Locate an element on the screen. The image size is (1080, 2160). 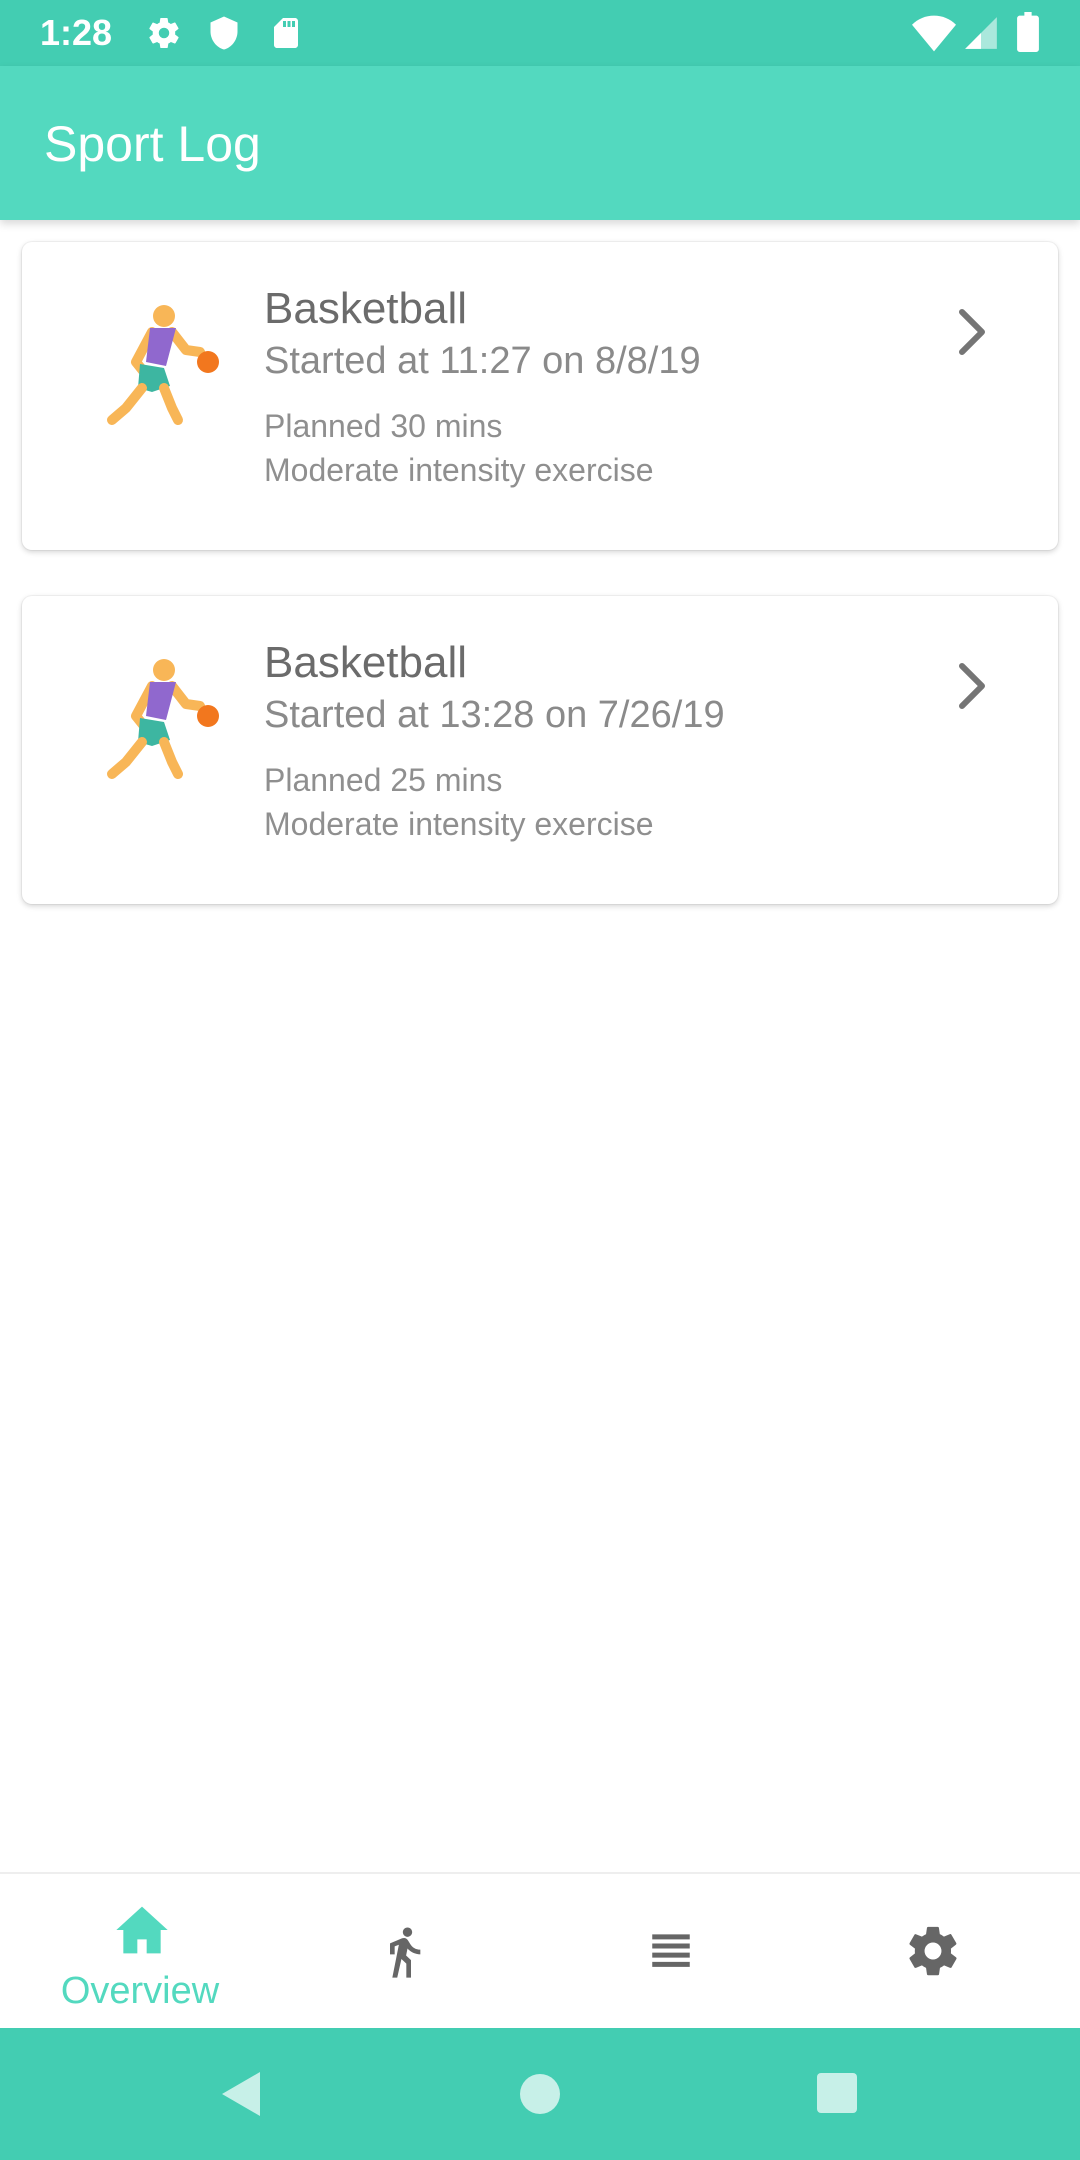
back-icon is located at coordinates (241, 2094).